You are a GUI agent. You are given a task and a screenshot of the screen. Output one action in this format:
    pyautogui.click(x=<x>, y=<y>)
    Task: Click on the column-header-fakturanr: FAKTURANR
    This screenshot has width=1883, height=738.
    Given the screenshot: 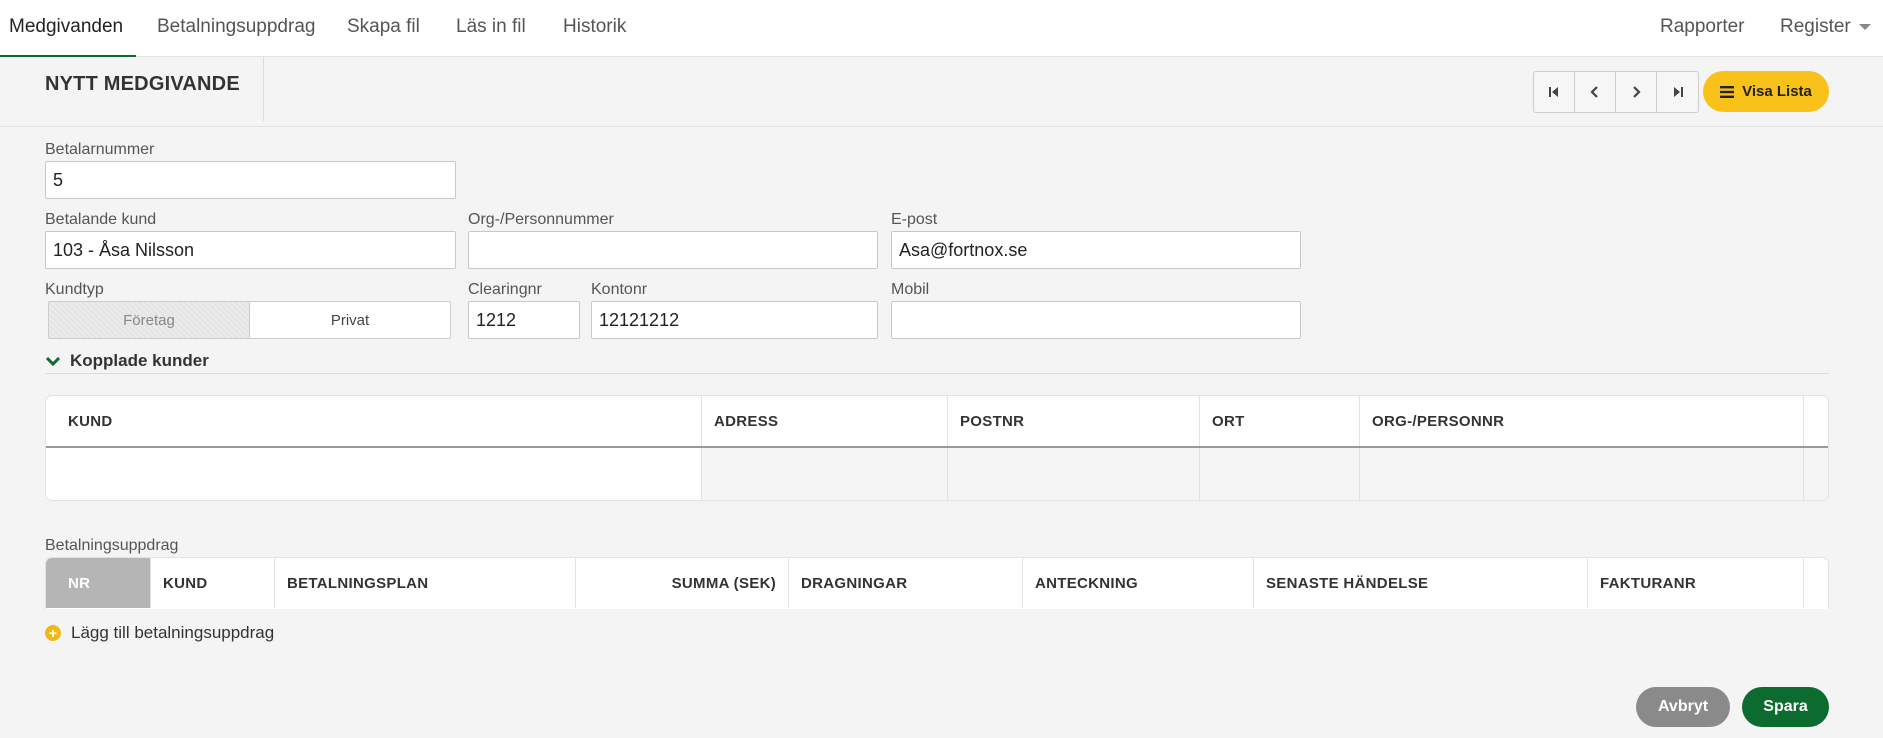 What is the action you would take?
    pyautogui.click(x=1696, y=583)
    